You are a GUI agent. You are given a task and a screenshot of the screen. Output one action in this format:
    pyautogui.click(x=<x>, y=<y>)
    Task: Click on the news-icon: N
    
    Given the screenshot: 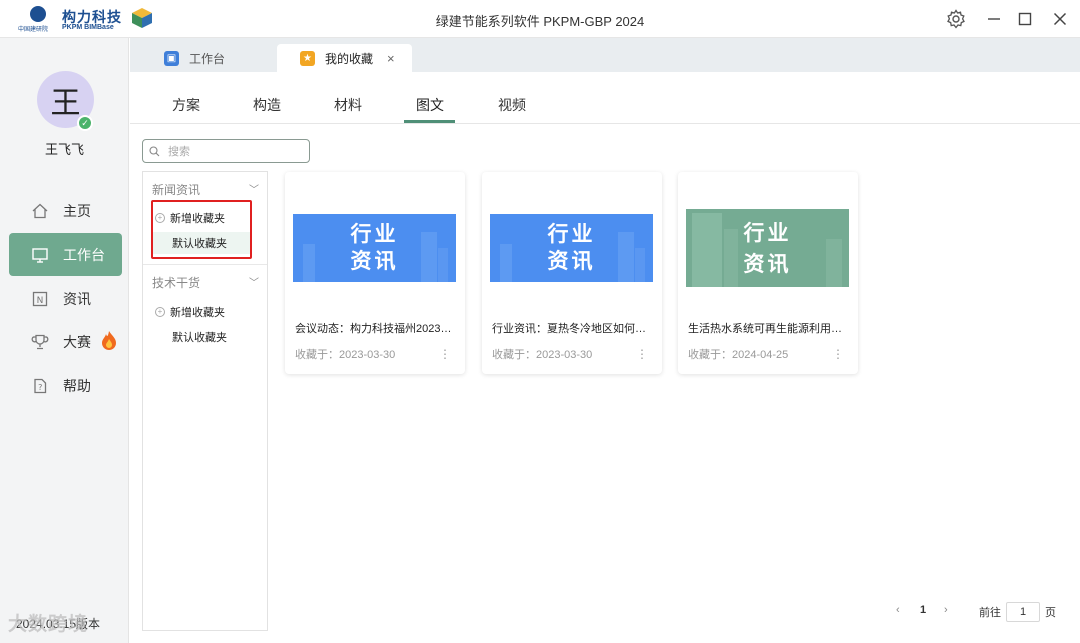 What is the action you would take?
    pyautogui.click(x=40, y=299)
    